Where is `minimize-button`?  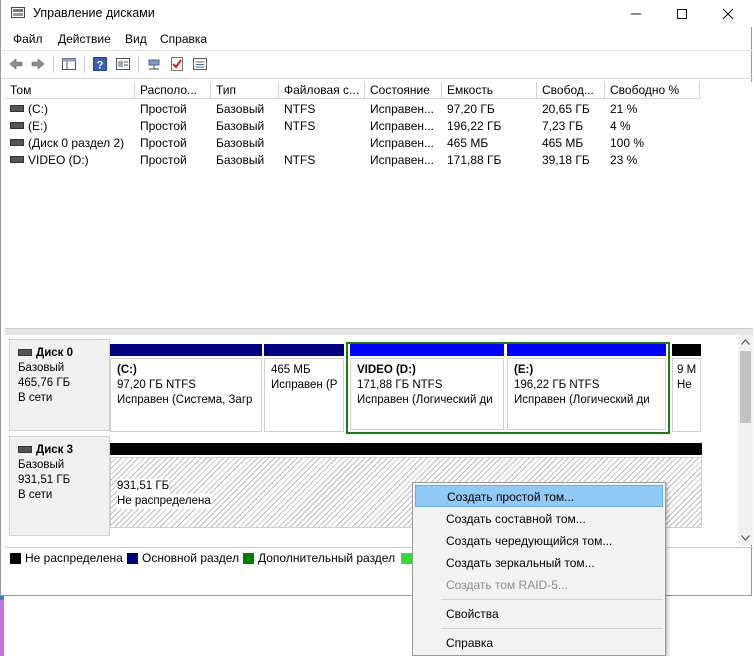
minimize-button is located at coordinates (636, 13).